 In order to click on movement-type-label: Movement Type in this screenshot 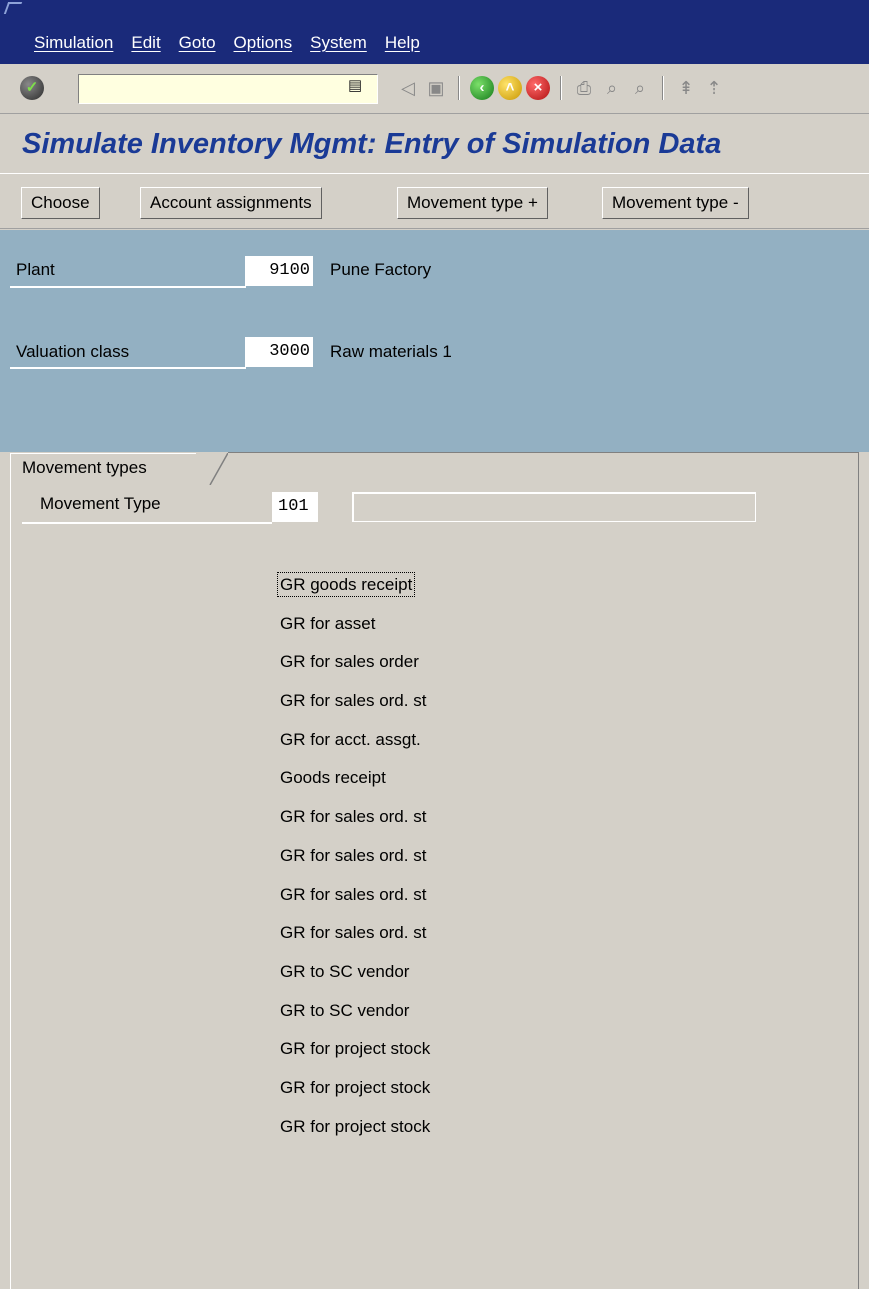, I will do `click(100, 503)`.